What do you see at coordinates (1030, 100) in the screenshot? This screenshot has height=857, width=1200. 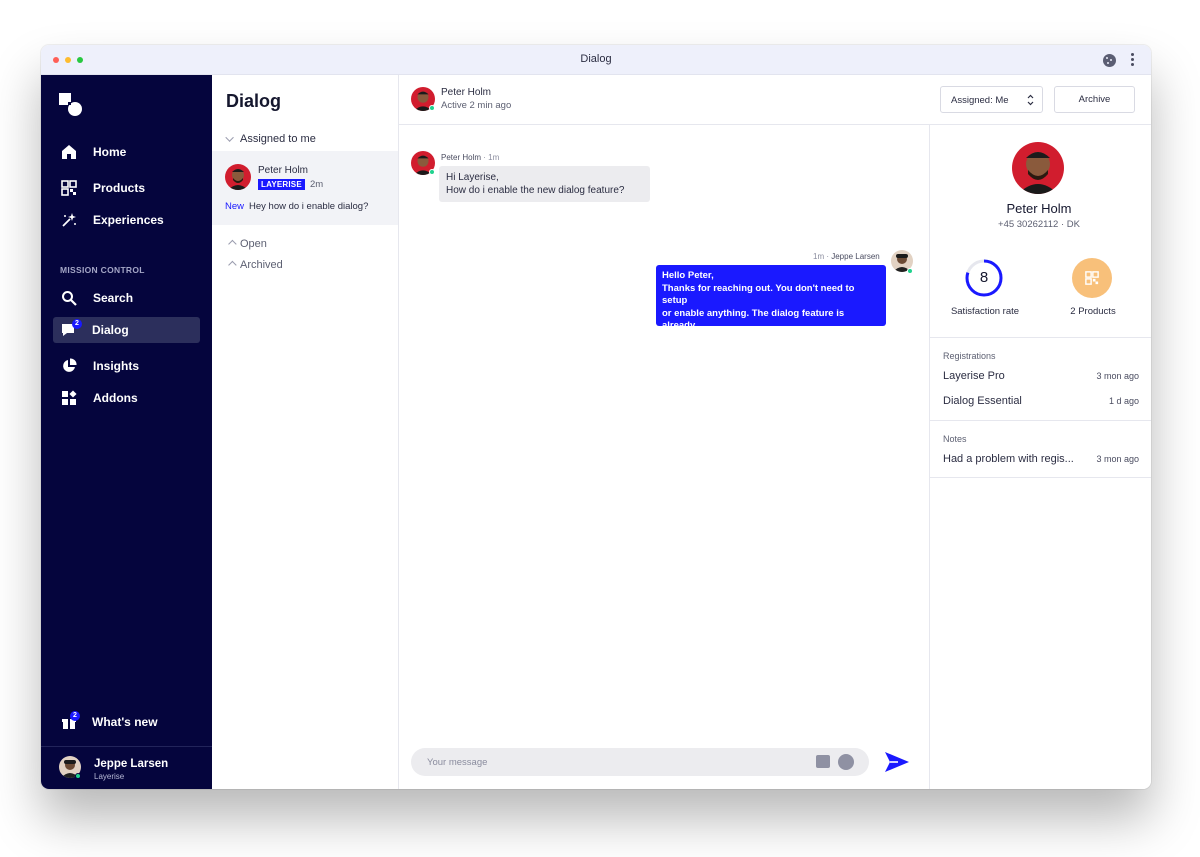 I see `select-arrows-icon` at bounding box center [1030, 100].